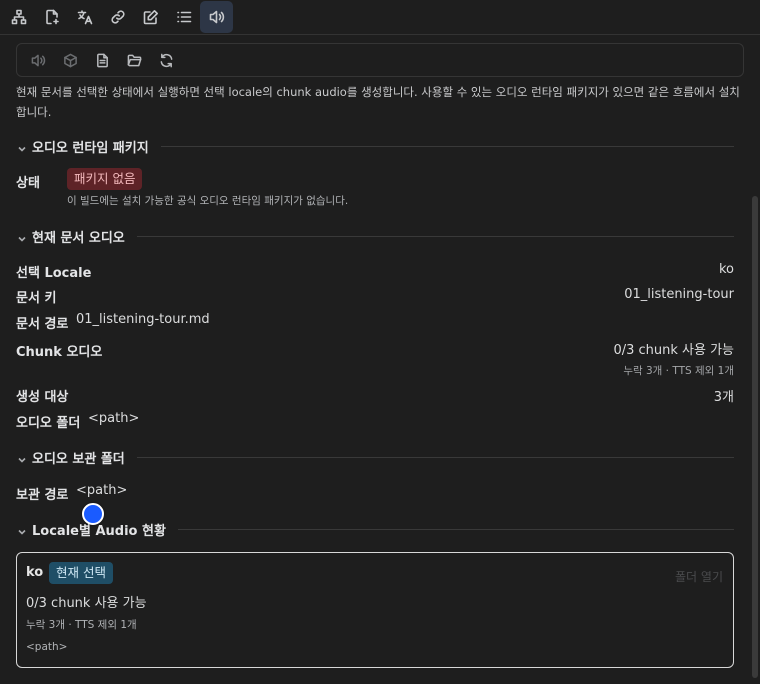 The image size is (760, 684). I want to click on doc-key-label: 문서 키, so click(36, 298).